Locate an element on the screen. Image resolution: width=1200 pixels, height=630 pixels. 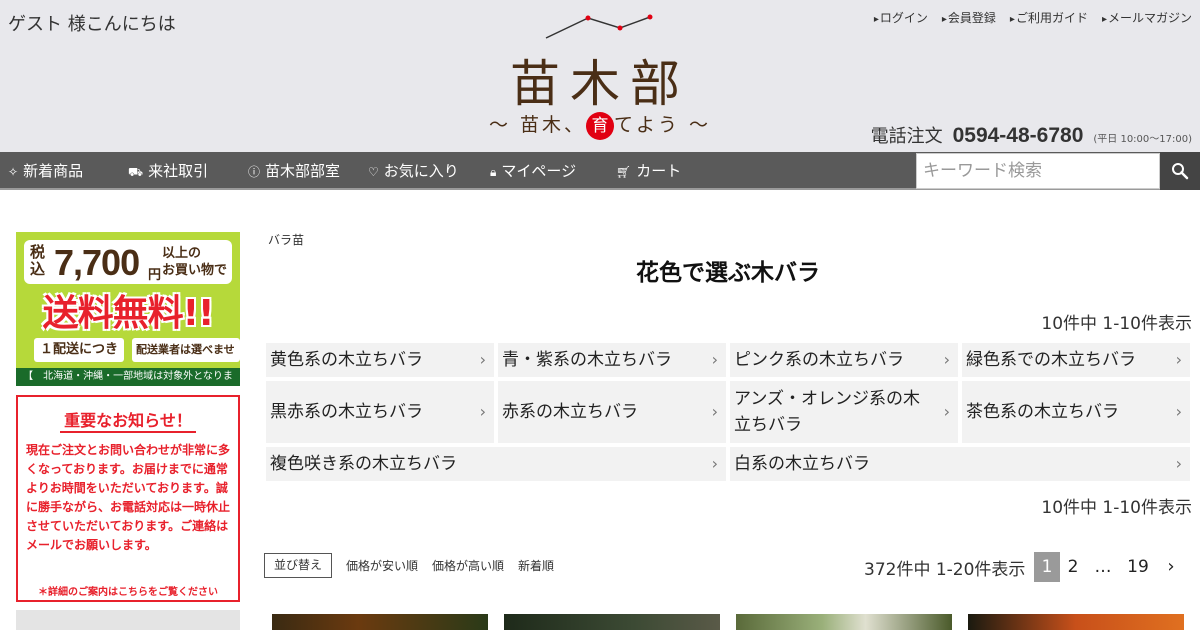
page-2: 2 is located at coordinates (1073, 567).